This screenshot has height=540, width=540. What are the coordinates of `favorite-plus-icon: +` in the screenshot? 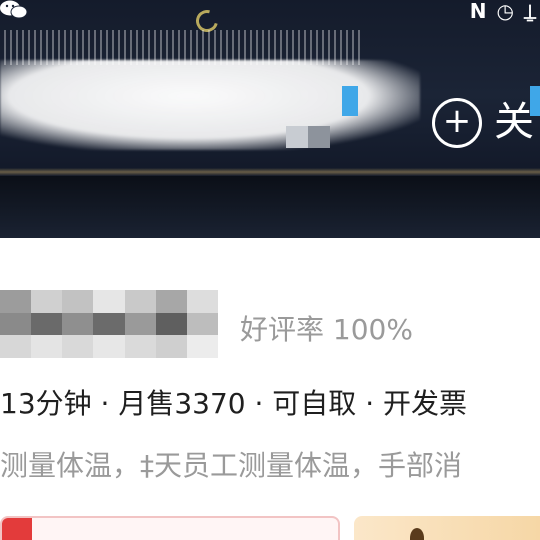 It's located at (457, 123).